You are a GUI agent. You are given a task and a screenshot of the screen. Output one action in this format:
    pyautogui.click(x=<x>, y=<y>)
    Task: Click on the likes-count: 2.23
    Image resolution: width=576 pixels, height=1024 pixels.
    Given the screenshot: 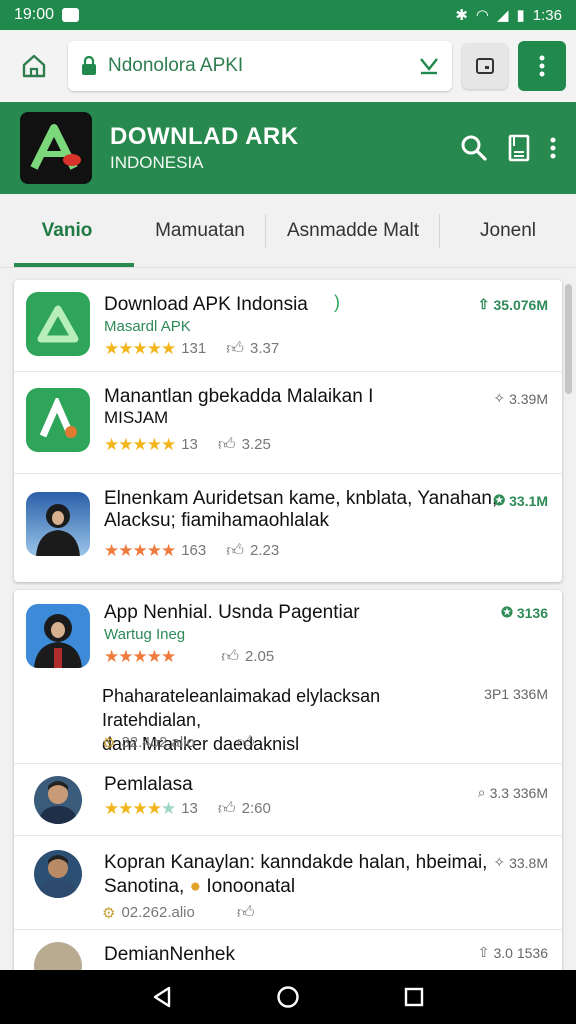 What is the action you would take?
    pyautogui.click(x=265, y=550)
    